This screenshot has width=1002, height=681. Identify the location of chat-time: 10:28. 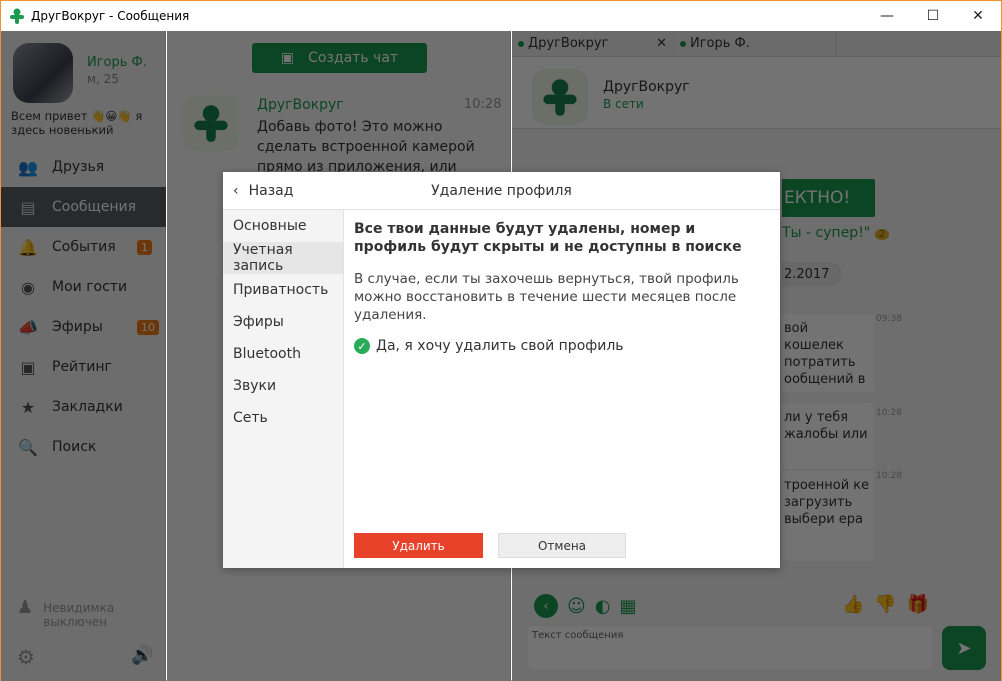
(483, 104).